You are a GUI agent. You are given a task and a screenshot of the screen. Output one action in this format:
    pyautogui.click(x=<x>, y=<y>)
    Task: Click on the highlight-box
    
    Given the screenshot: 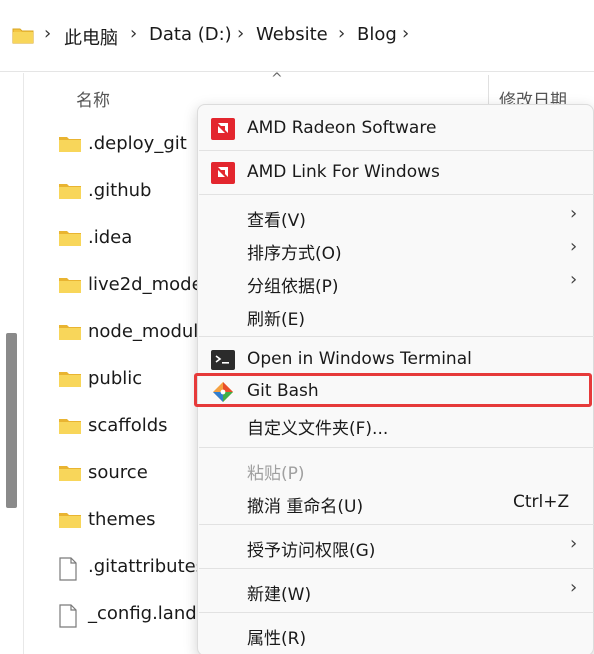 What is the action you would take?
    pyautogui.click(x=393, y=390)
    